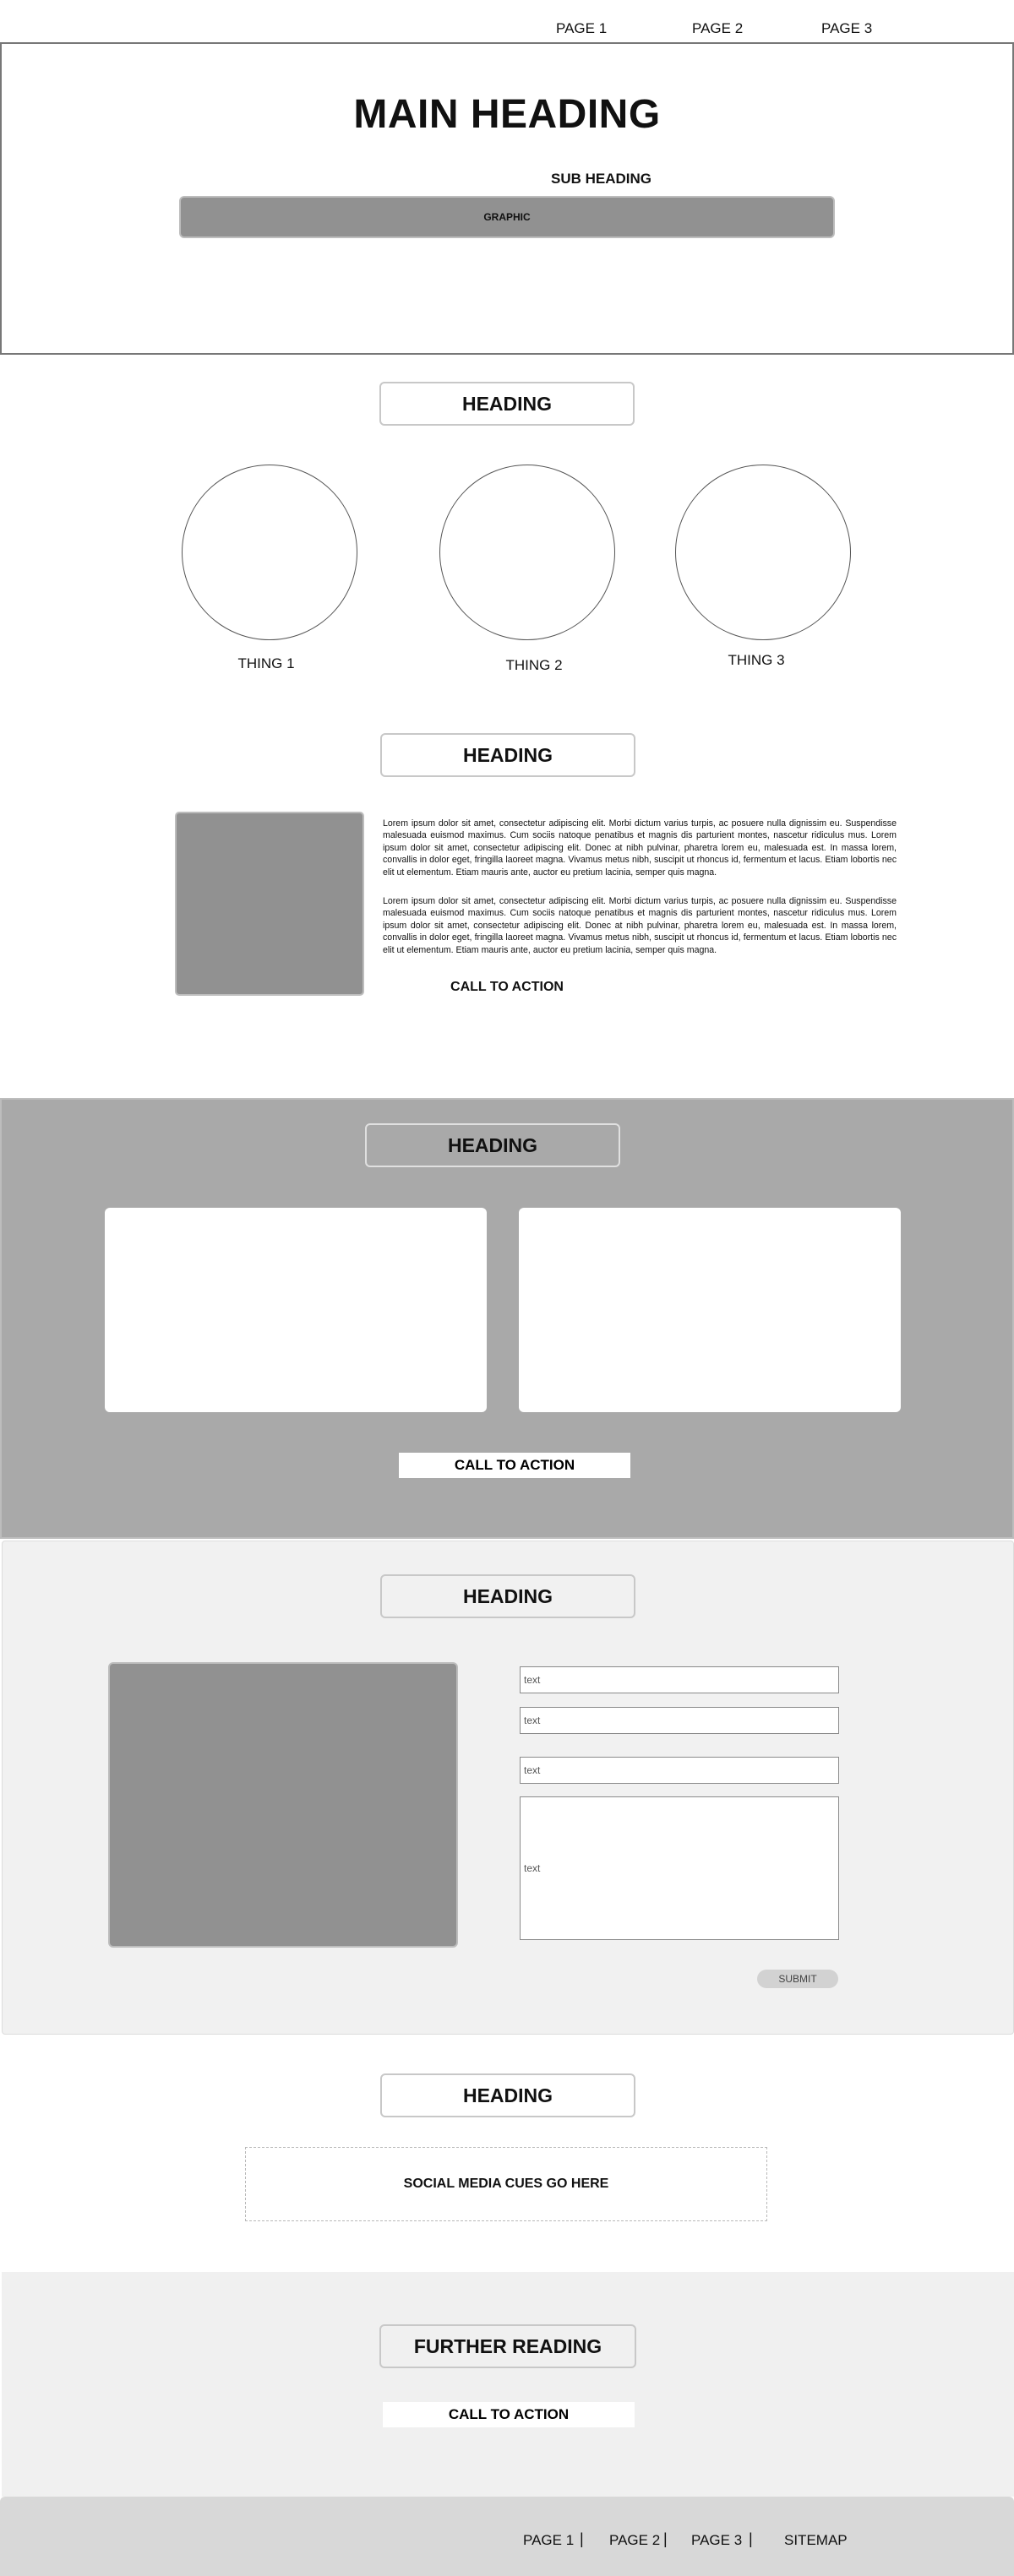 This screenshot has height=2576, width=1014. What do you see at coordinates (269, 904) in the screenshot?
I see `about-image-placeholder` at bounding box center [269, 904].